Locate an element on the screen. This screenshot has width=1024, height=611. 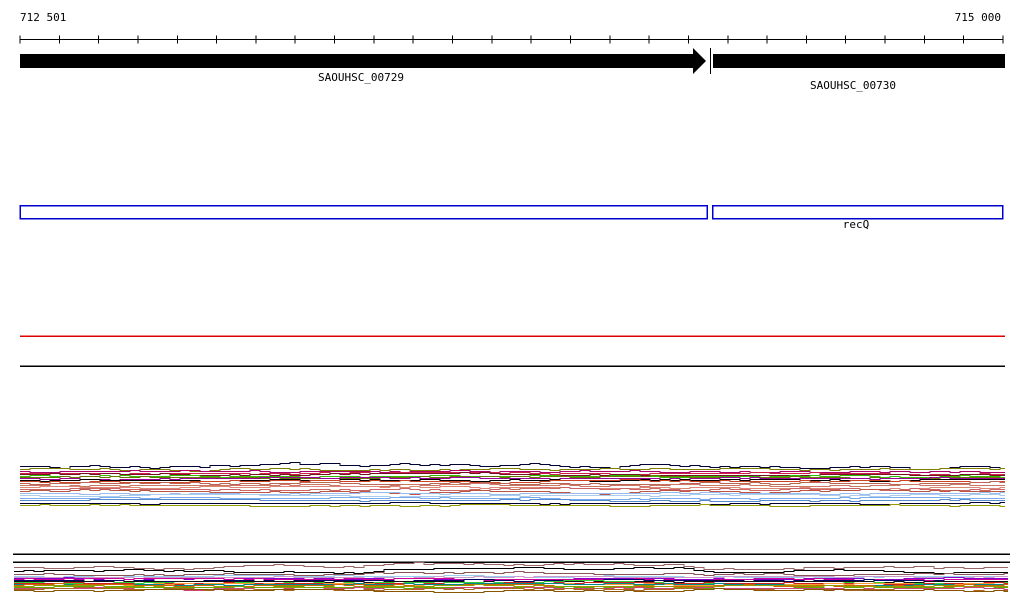
coverage-line-s21 is located at coordinates (512, 505).